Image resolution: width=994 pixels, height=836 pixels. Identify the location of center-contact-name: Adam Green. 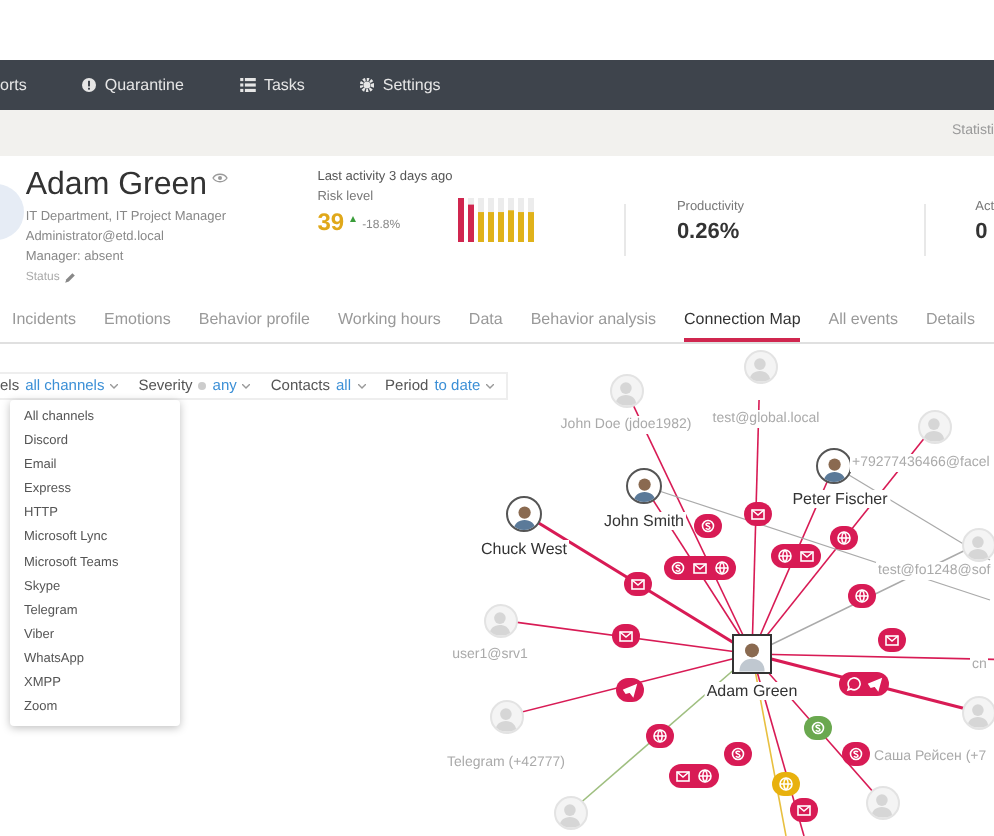
(752, 691).